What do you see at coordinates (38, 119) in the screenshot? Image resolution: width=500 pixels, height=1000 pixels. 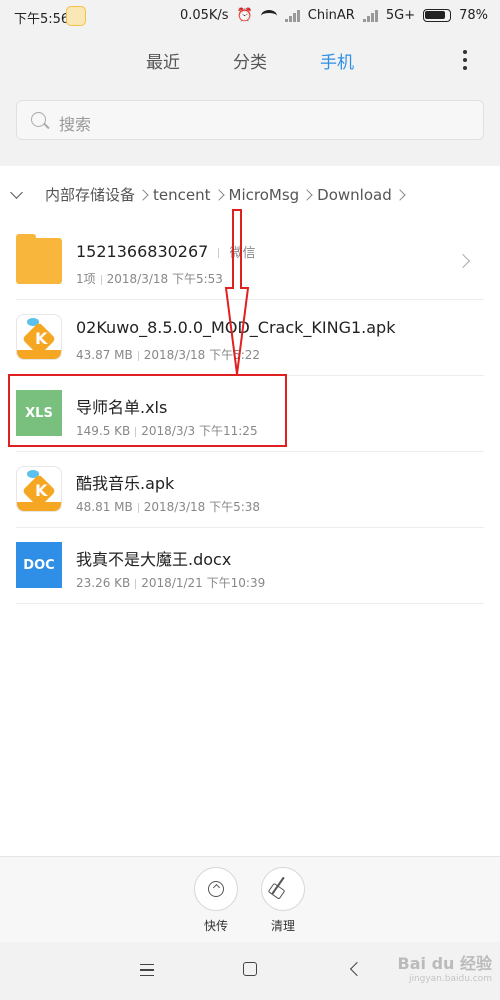 I see `search-icon` at bounding box center [38, 119].